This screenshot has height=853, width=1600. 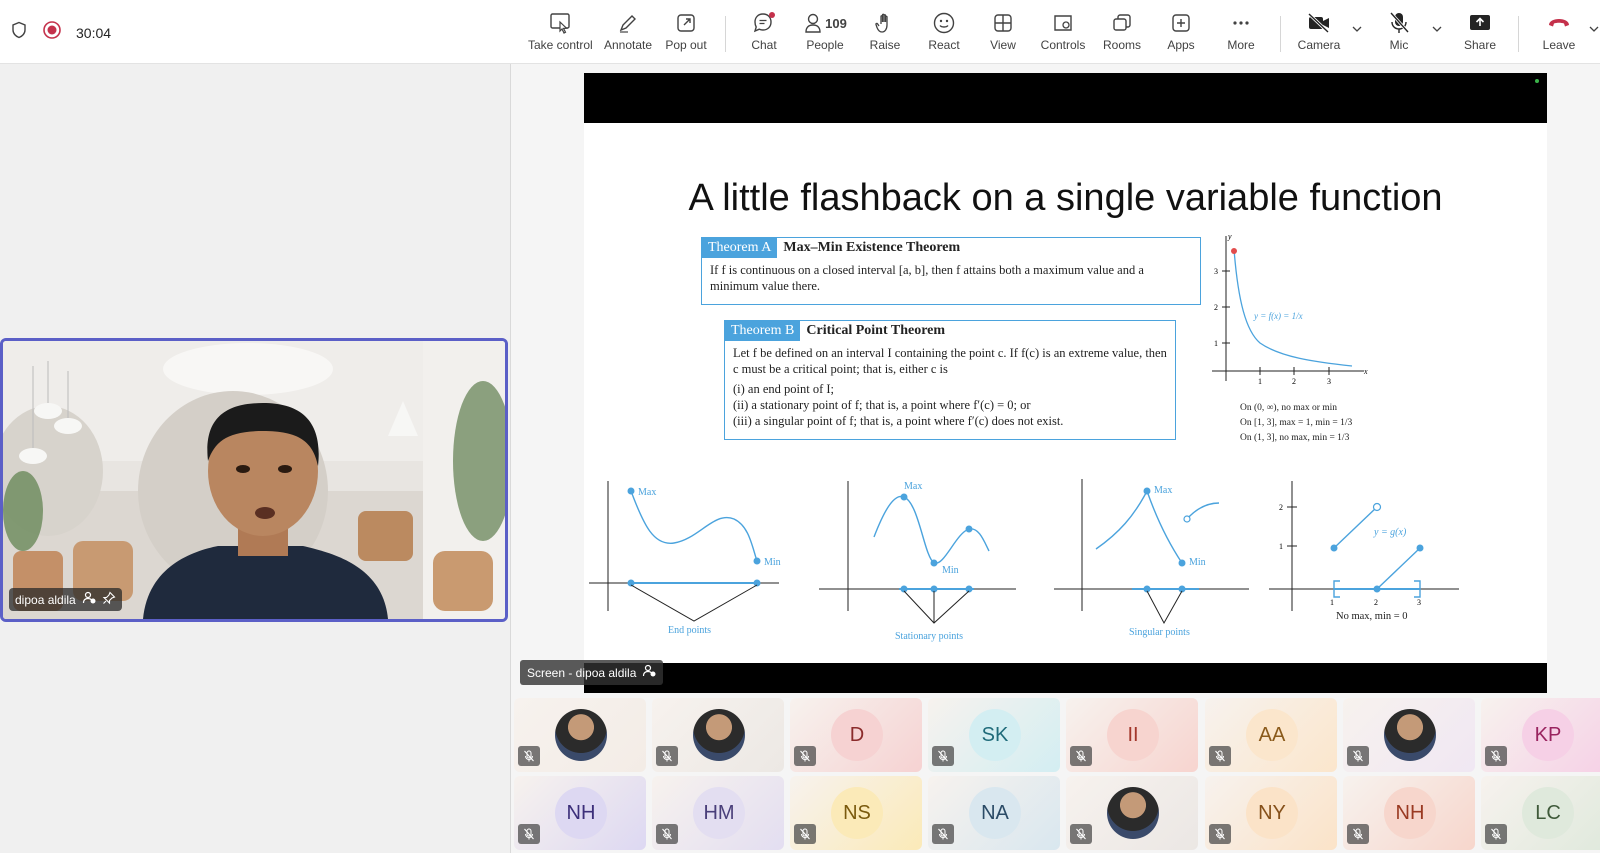 I want to click on graph-note: On (1, 3], no max, min = 1/3, so click(x=1295, y=438).